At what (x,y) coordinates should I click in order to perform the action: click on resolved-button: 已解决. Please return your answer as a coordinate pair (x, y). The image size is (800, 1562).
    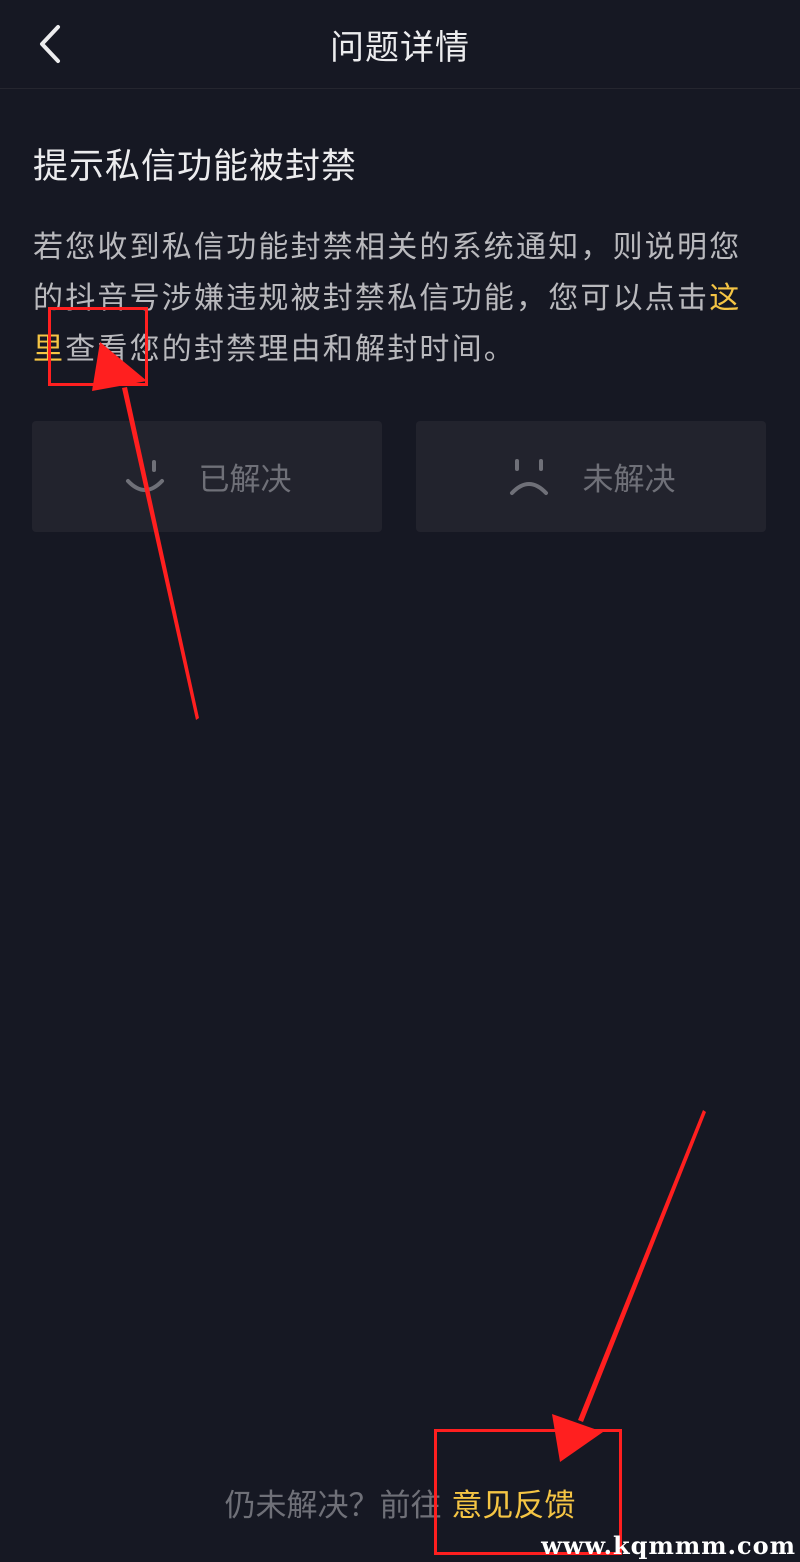
    Looking at the image, I should click on (207, 476).